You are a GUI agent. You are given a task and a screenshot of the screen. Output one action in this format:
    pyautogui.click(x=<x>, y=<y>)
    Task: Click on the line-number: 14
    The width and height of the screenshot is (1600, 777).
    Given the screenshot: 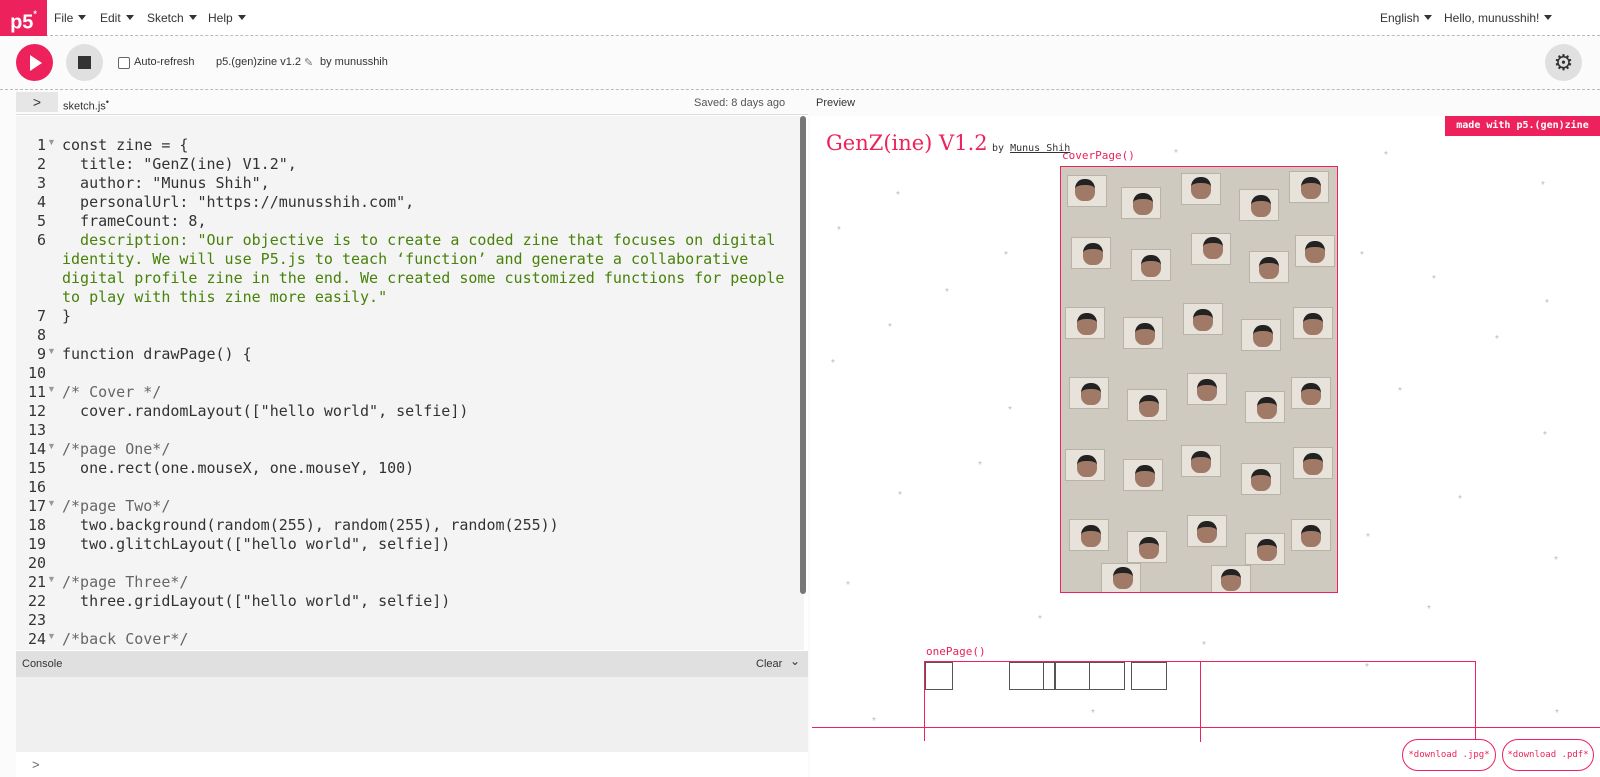 What is the action you would take?
    pyautogui.click(x=36, y=449)
    